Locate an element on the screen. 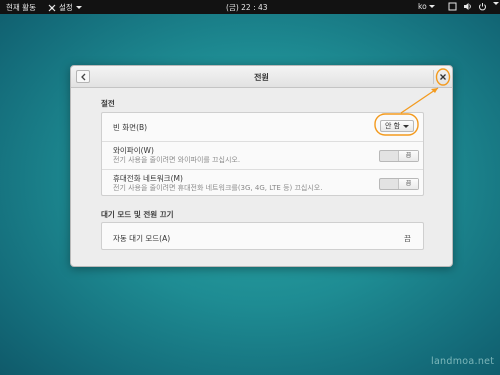 The width and height of the screenshot is (500, 375). dropdown-highlight-circle is located at coordinates (396, 124).